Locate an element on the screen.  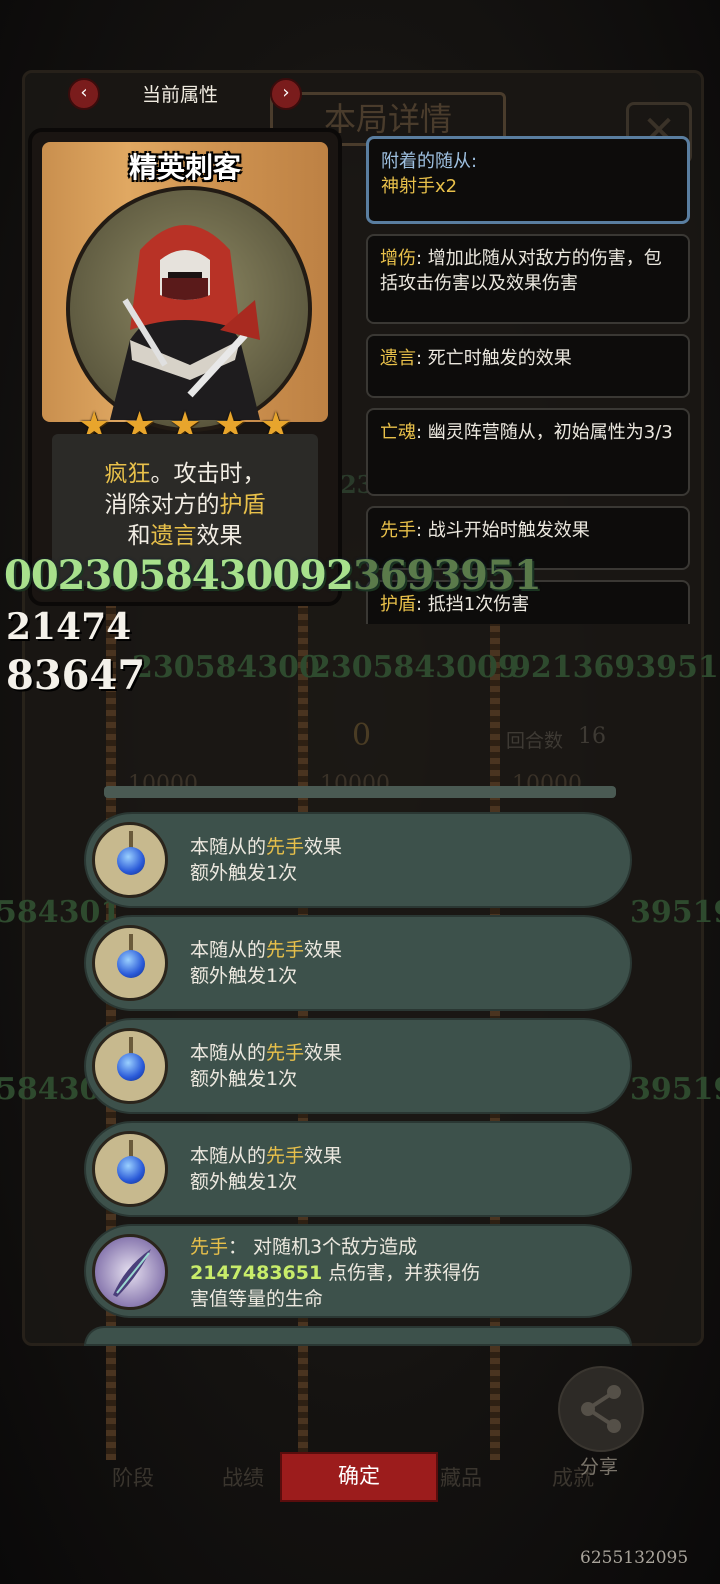
share-label: 分享 is located at coordinates (598, 1467).